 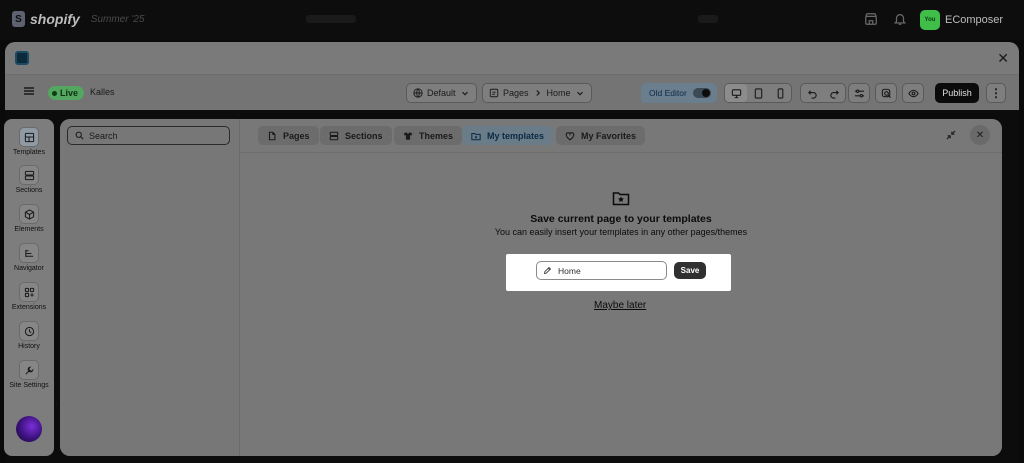 What do you see at coordinates (512, 58) in the screenshot?
I see `app-header: ✕` at bounding box center [512, 58].